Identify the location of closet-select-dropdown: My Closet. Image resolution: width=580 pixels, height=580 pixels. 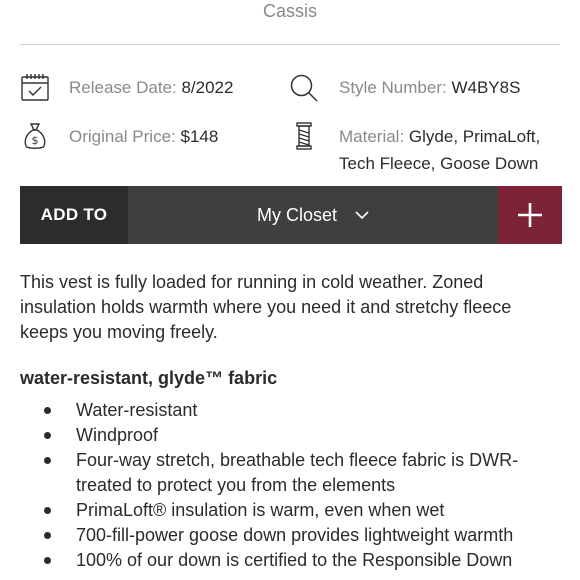
(313, 215).